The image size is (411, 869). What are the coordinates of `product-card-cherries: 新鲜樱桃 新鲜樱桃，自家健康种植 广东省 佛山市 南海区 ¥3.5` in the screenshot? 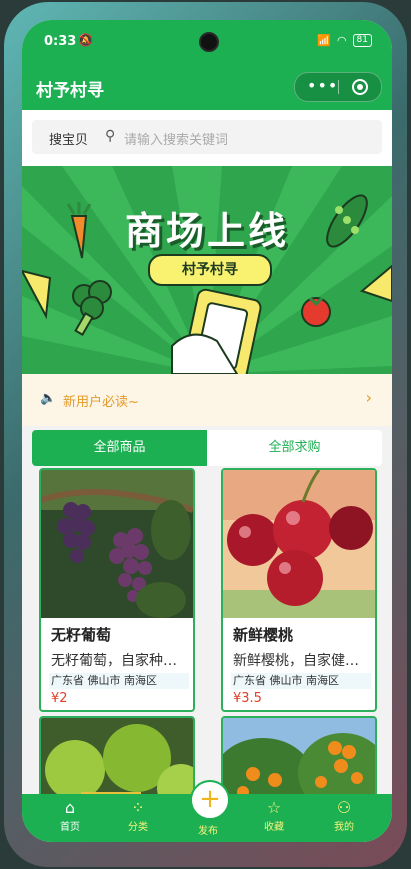 It's located at (299, 590).